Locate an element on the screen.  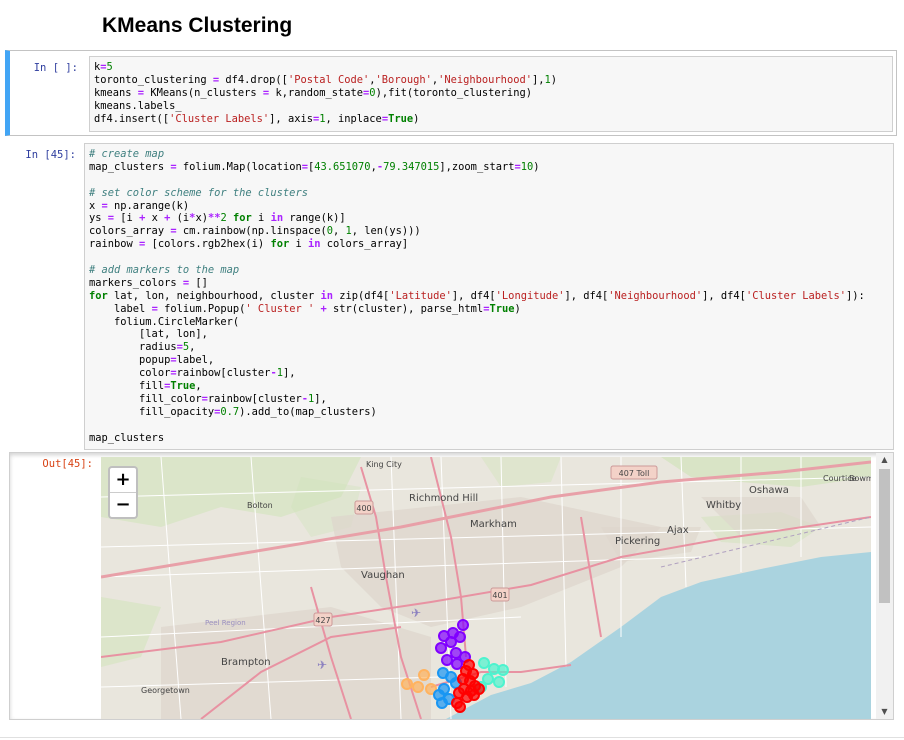
code-token: # add markers to the map is located at coordinates (164, 270).